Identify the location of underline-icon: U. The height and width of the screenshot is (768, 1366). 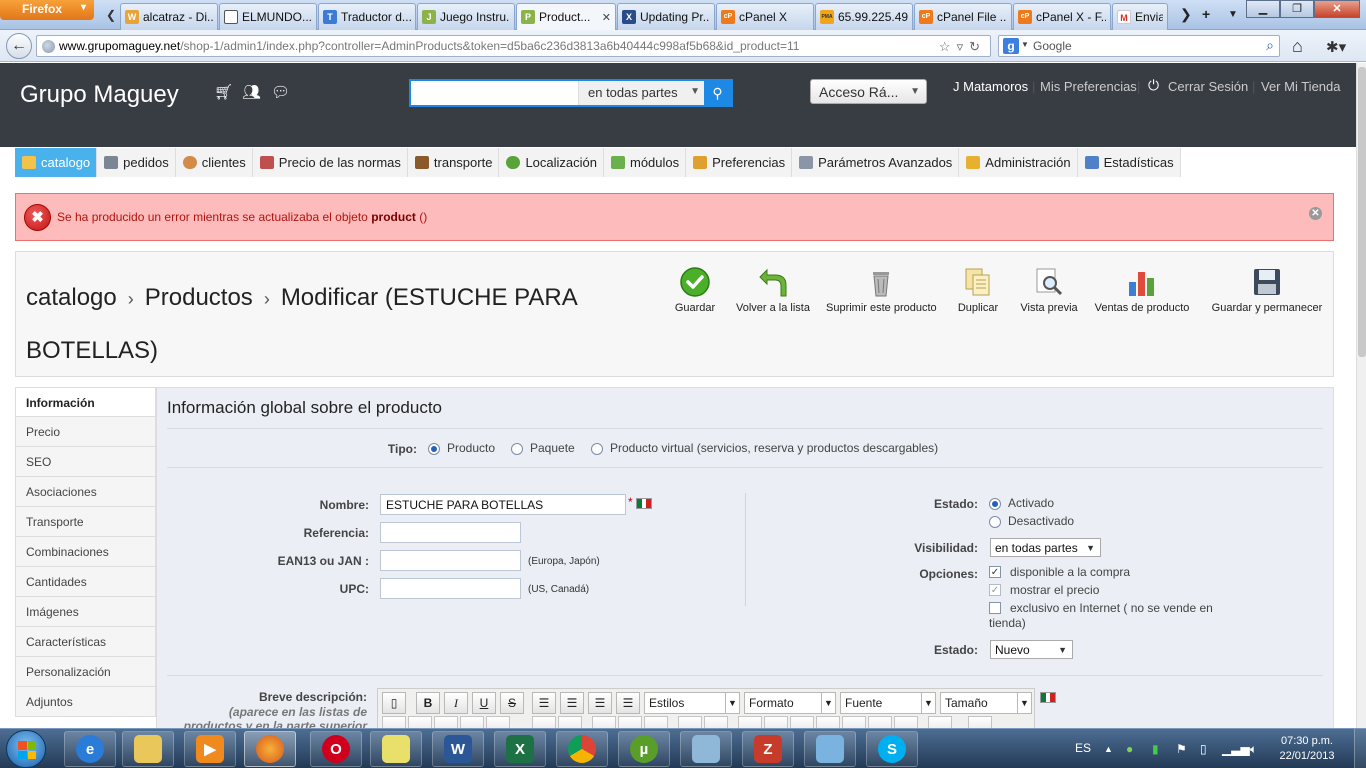
(484, 703).